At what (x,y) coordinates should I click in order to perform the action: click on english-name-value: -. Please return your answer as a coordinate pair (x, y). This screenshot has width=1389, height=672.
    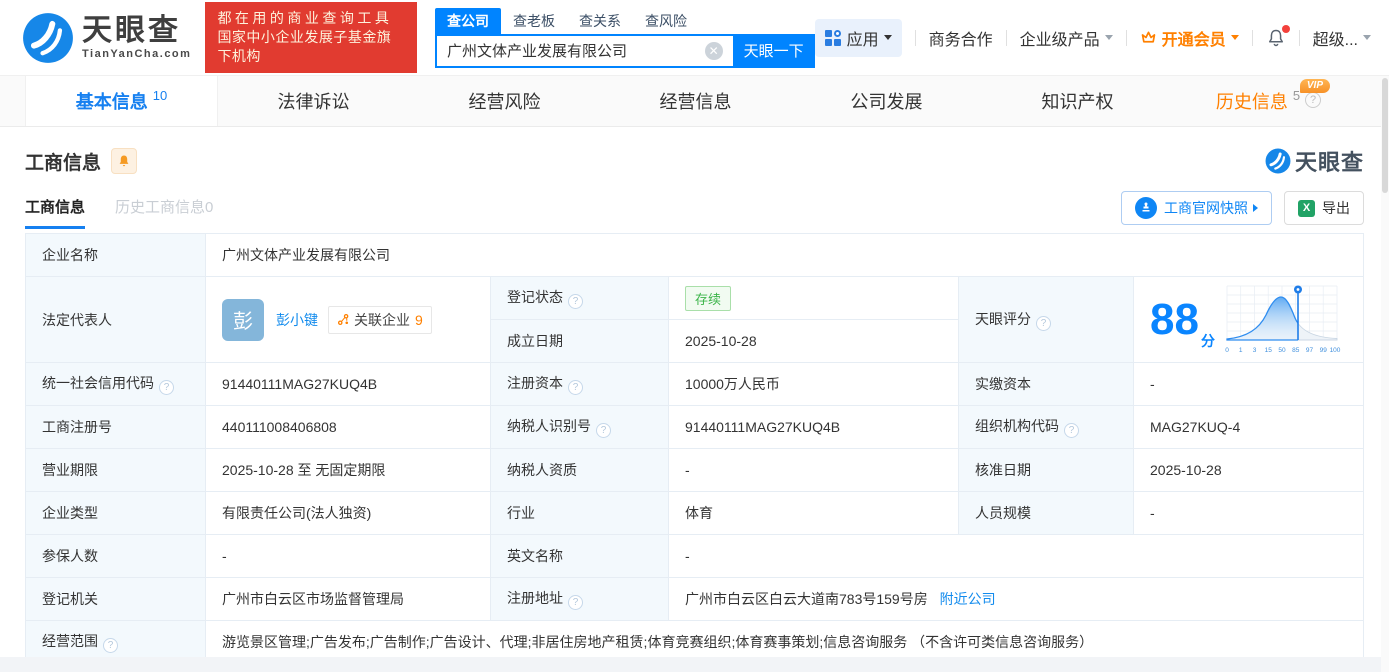
    Looking at the image, I should click on (1016, 556).